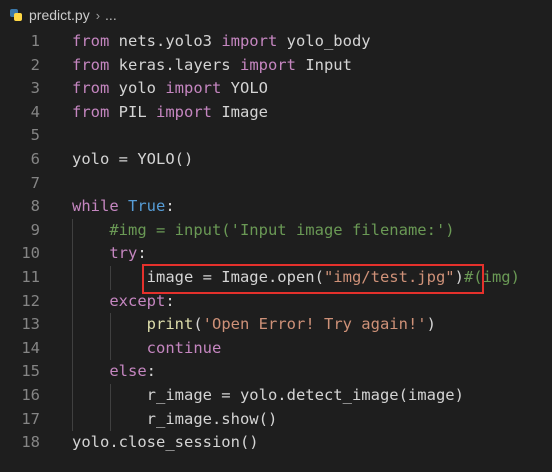 The image size is (552, 472). Describe the element at coordinates (324, 41) in the screenshot. I see `code-token: yolo_body` at that location.